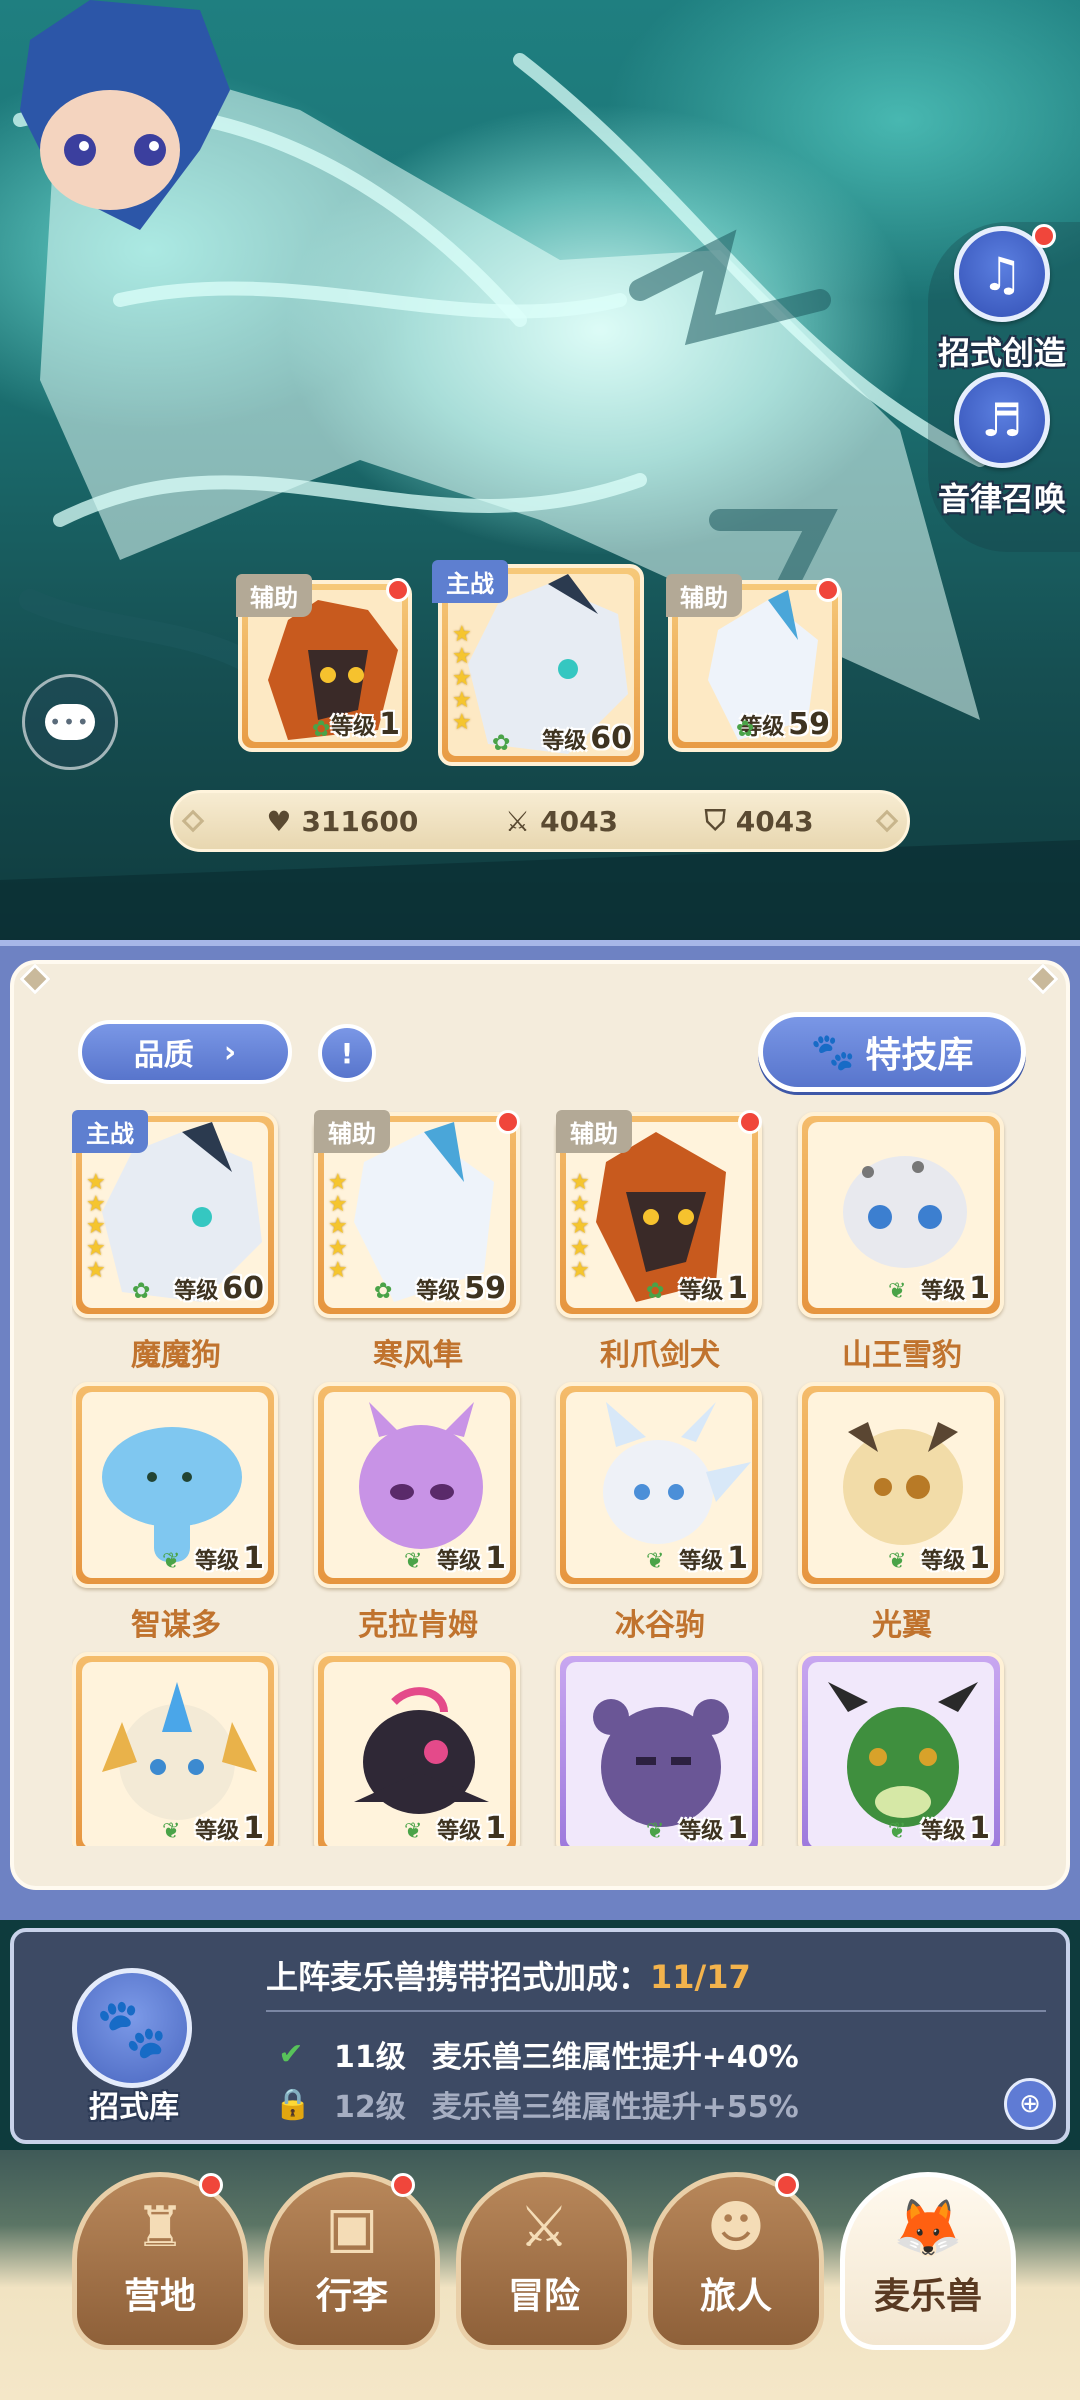 The width and height of the screenshot is (1080, 2400). What do you see at coordinates (291, 2054) in the screenshot?
I see `check-icon: ✔` at bounding box center [291, 2054].